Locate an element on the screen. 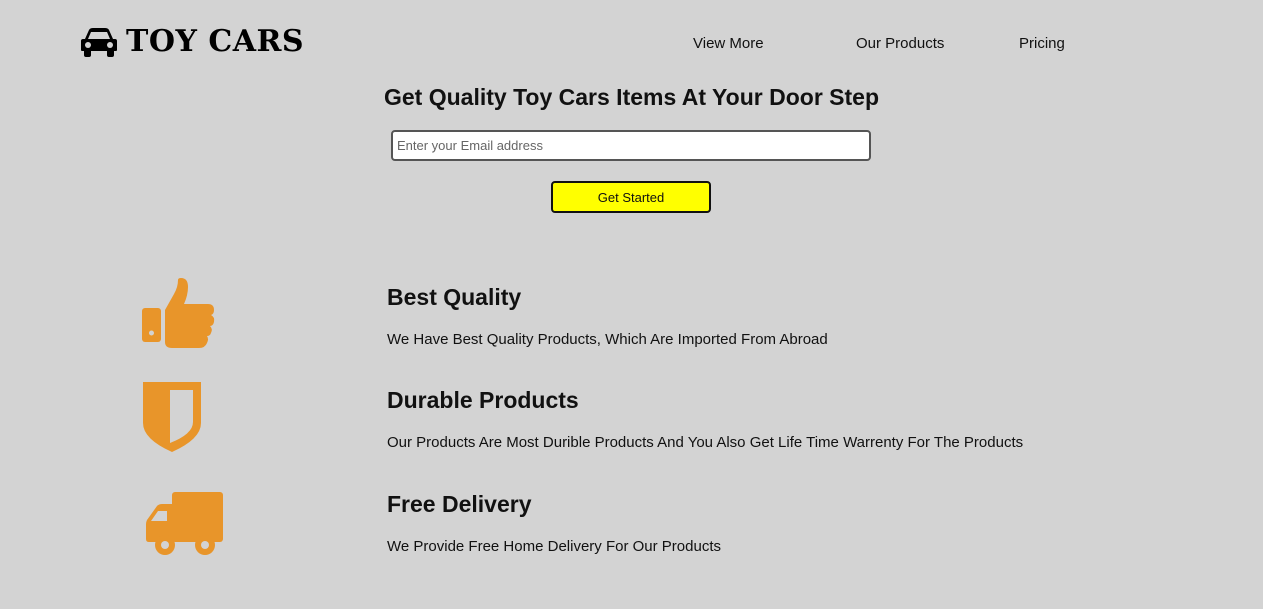 This screenshot has height=609, width=1263. feature-title-free-delivery: Free Delivery is located at coordinates (459, 504).